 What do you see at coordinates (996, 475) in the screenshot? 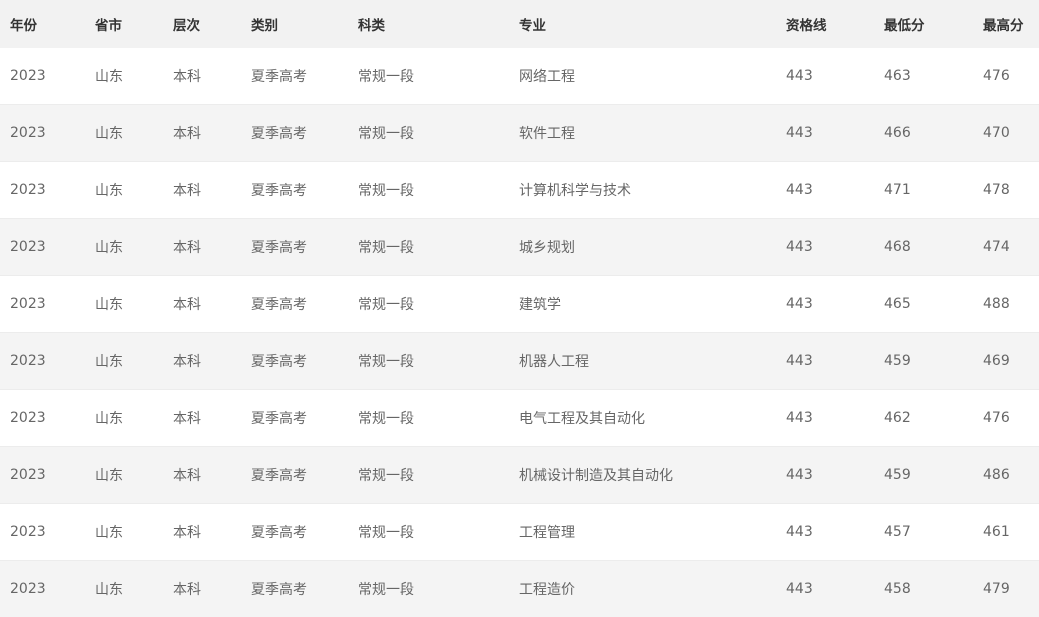
I see `cell-max-score: 486` at bounding box center [996, 475].